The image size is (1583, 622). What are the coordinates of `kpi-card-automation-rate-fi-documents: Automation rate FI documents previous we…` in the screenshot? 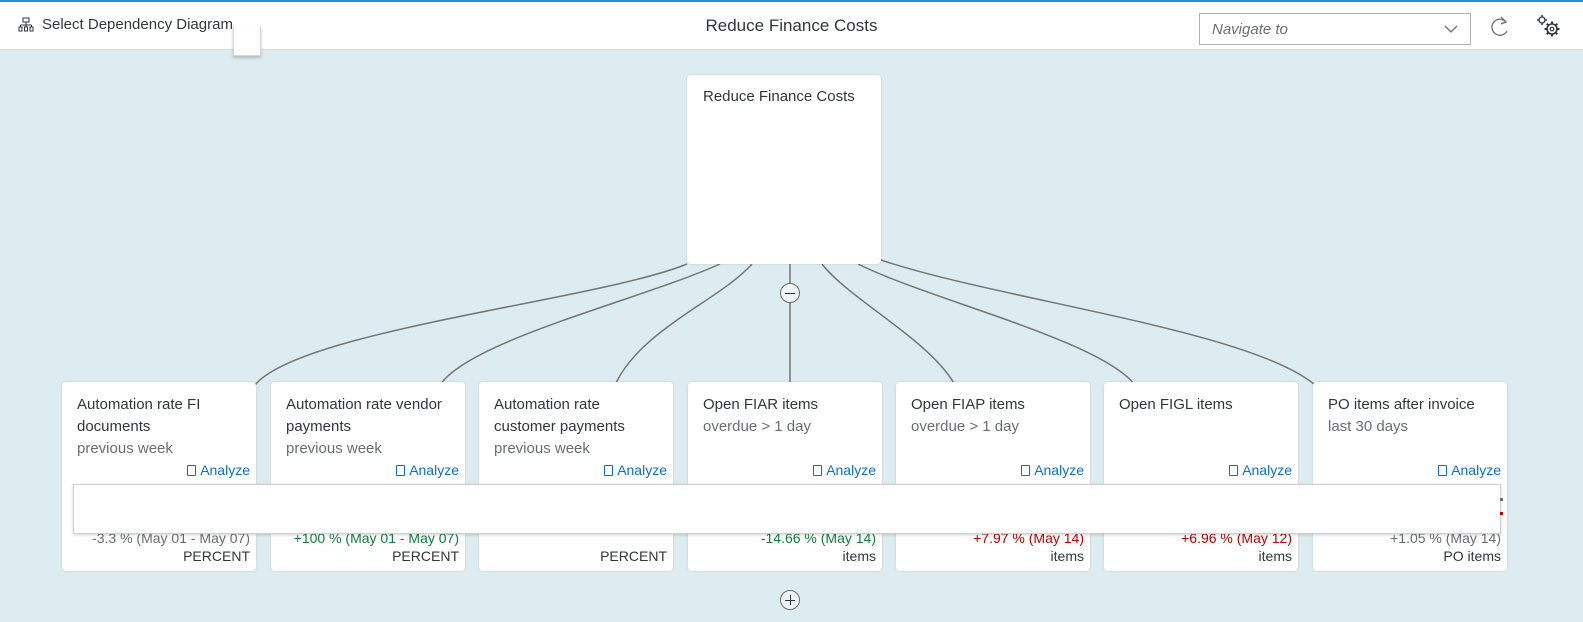 It's located at (159, 476).